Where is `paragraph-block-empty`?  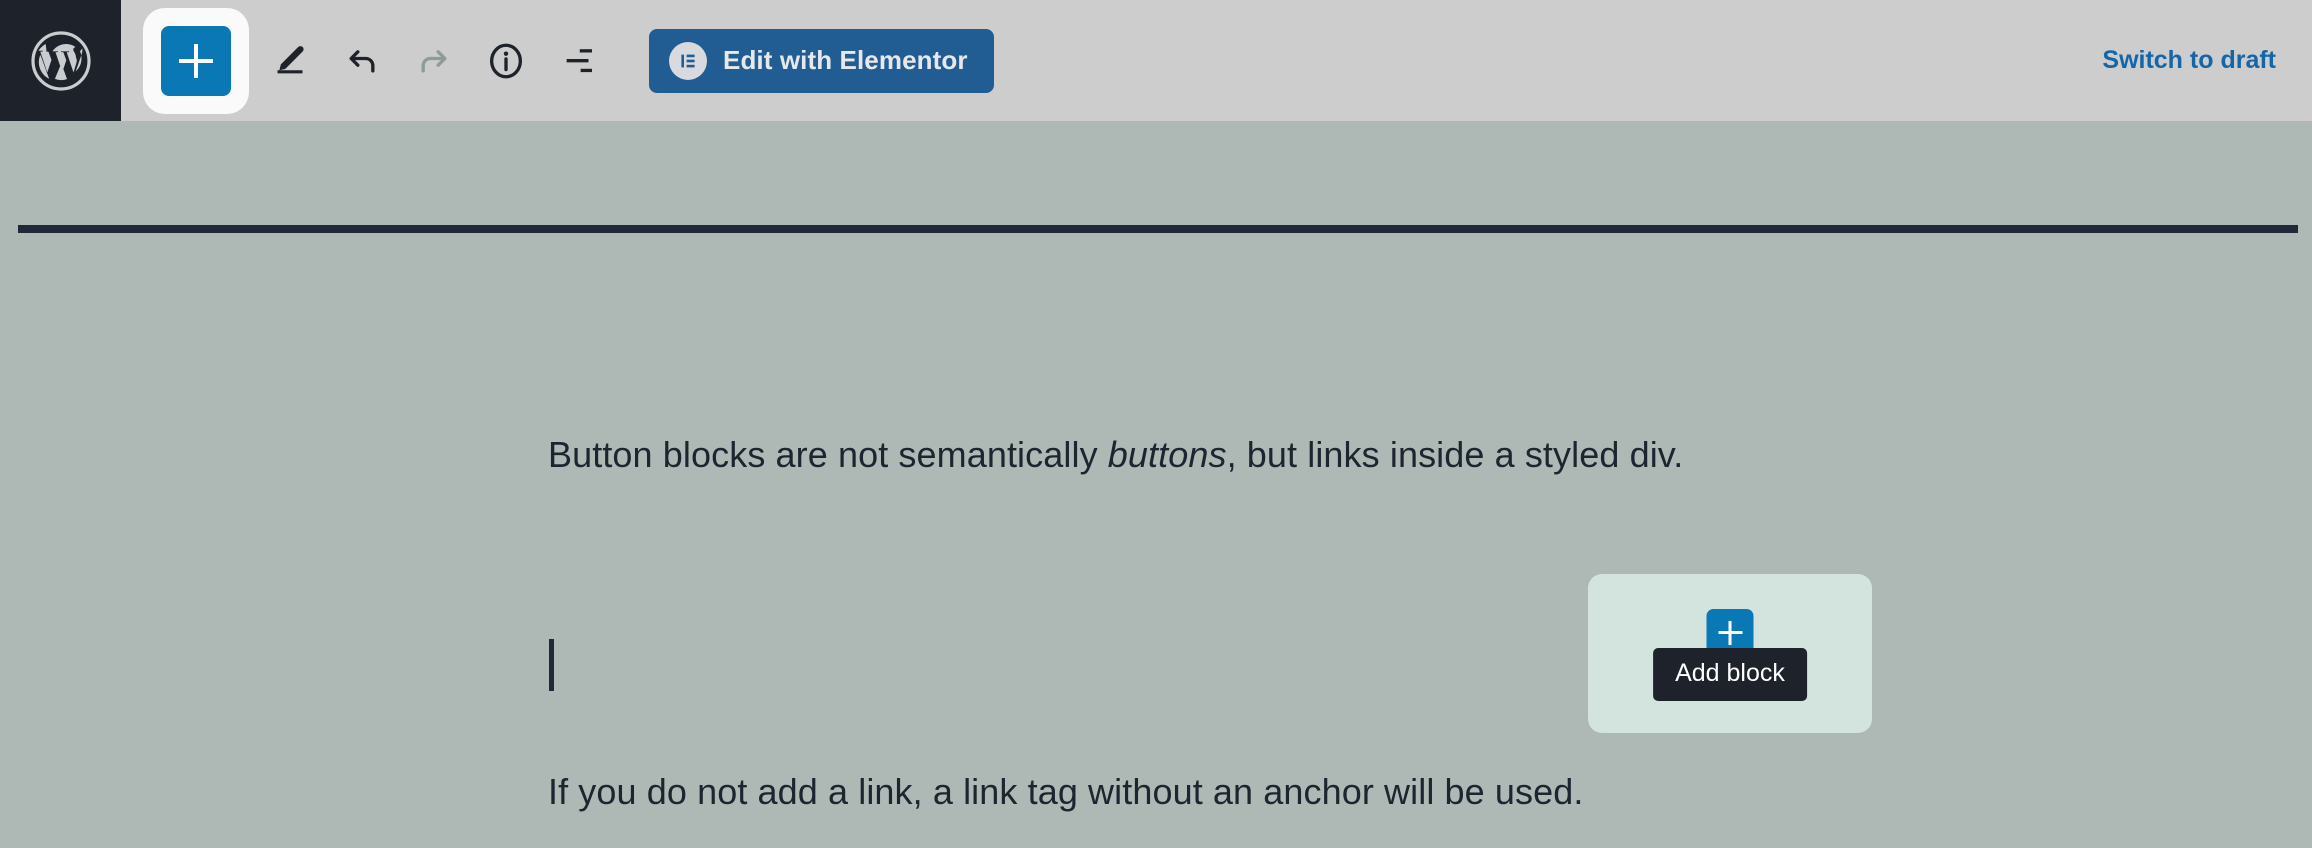 paragraph-block-empty is located at coordinates (1138, 674).